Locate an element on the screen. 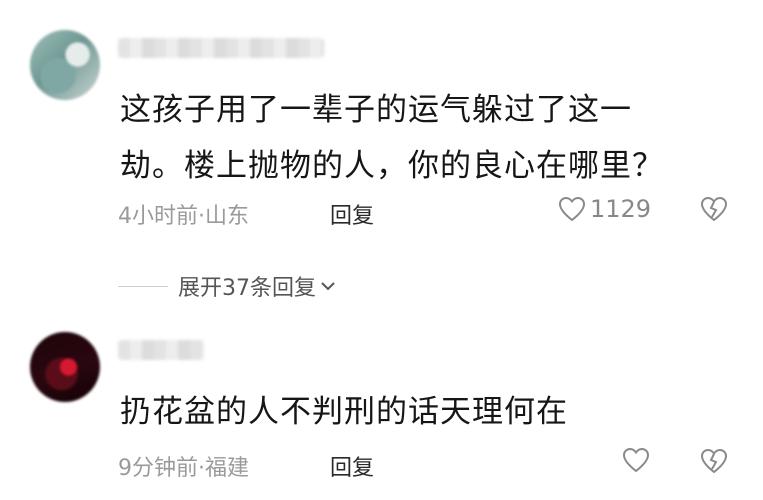 The width and height of the screenshot is (763, 500). comment-meta: 9分钟前·福建 is located at coordinates (183, 468).